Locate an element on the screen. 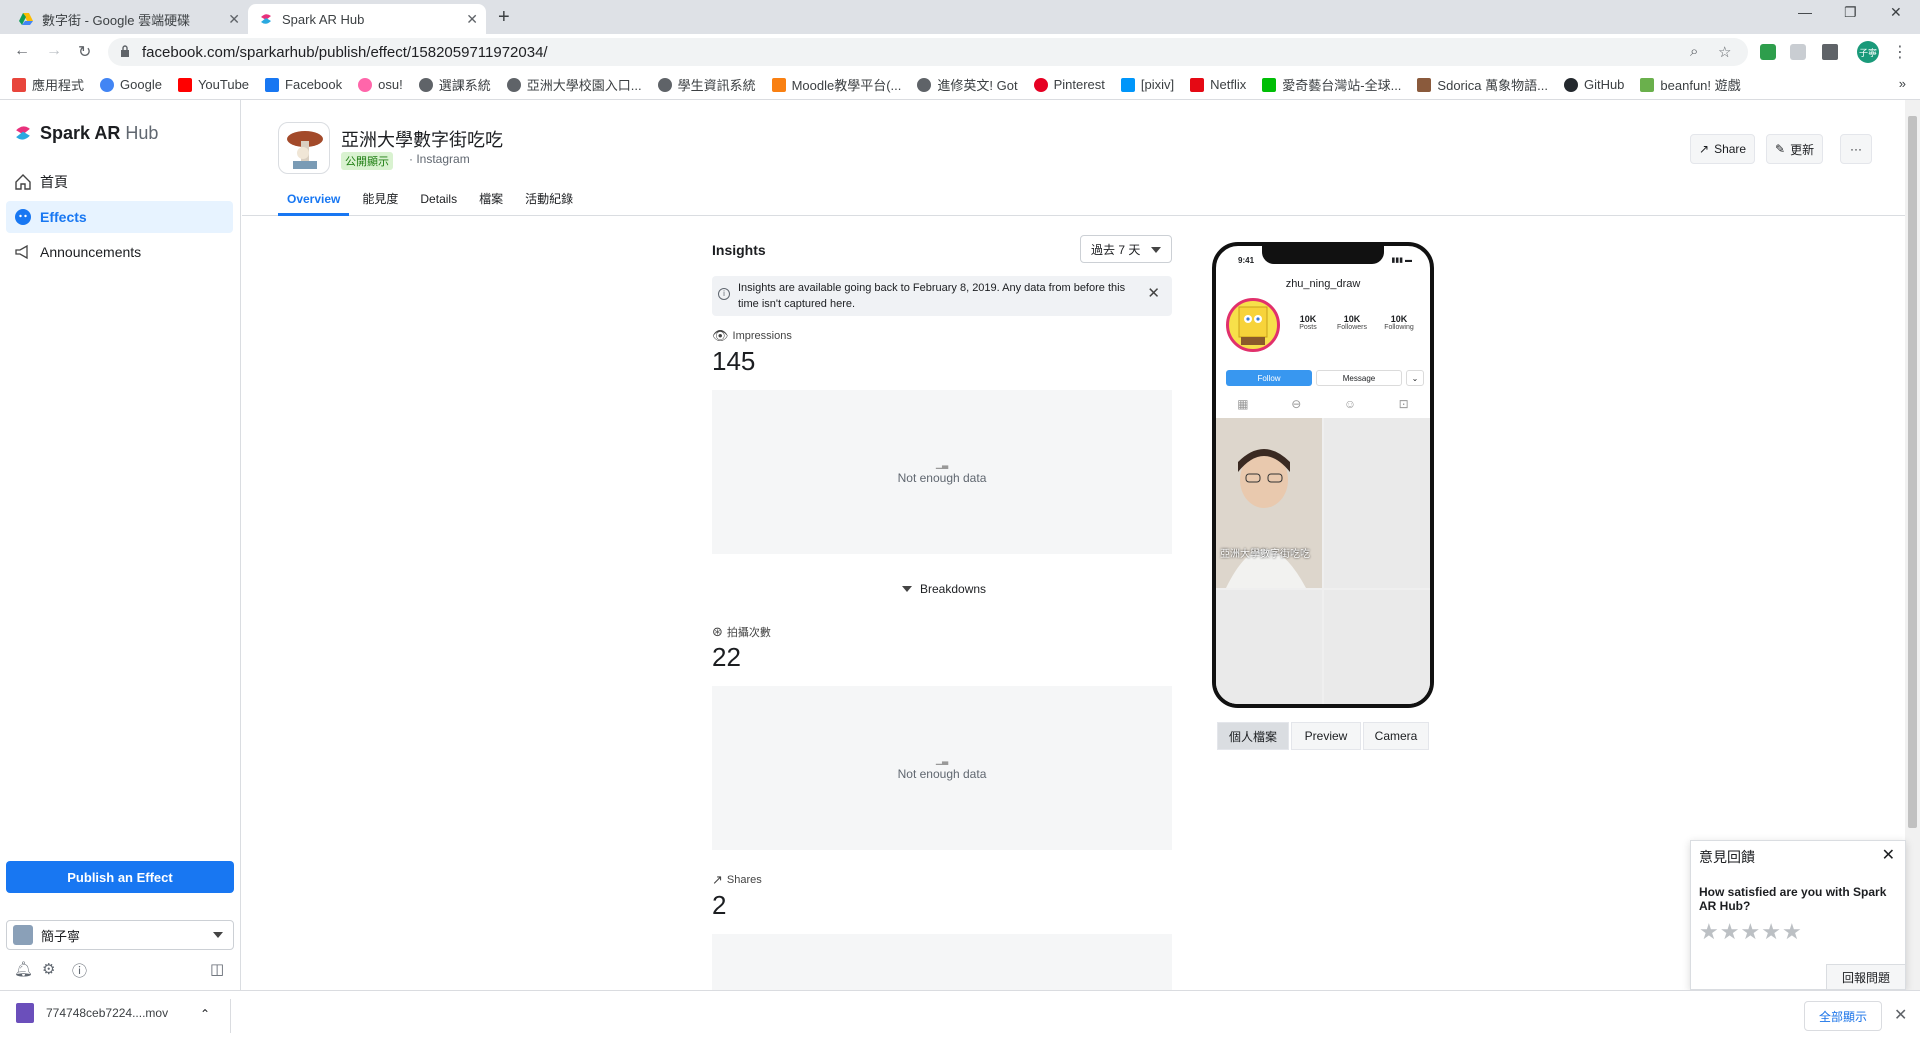 Image resolution: width=1920 pixels, height=1040 pixels. bookmark-item: beanfun! 遊戲 is located at coordinates (1690, 84).